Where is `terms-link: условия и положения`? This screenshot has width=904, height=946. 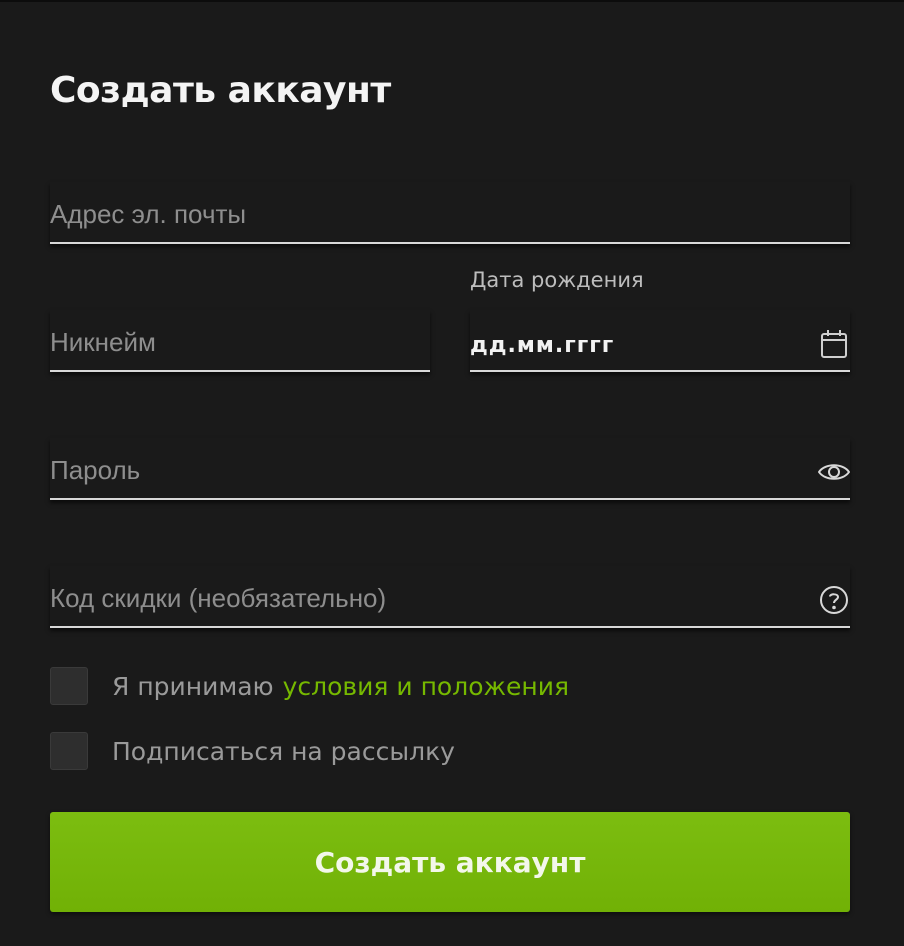
terms-link: условия и положения is located at coordinates (426, 686).